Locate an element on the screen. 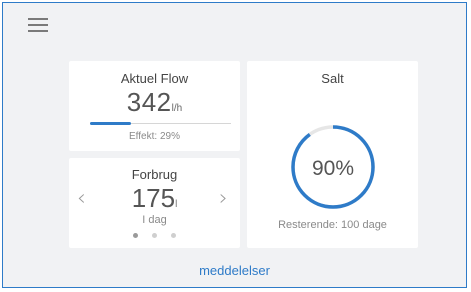 The width and height of the screenshot is (471, 292). flow-unit: l/h is located at coordinates (177, 108).